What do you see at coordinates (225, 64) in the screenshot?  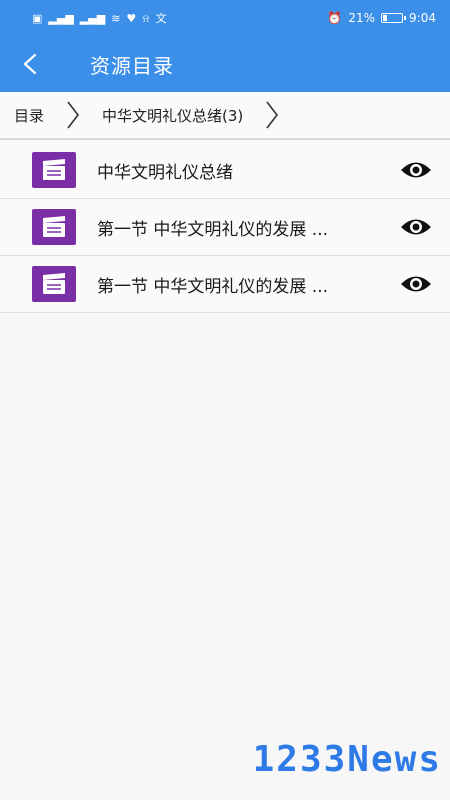 I see `app-bar: 资源目录` at bounding box center [225, 64].